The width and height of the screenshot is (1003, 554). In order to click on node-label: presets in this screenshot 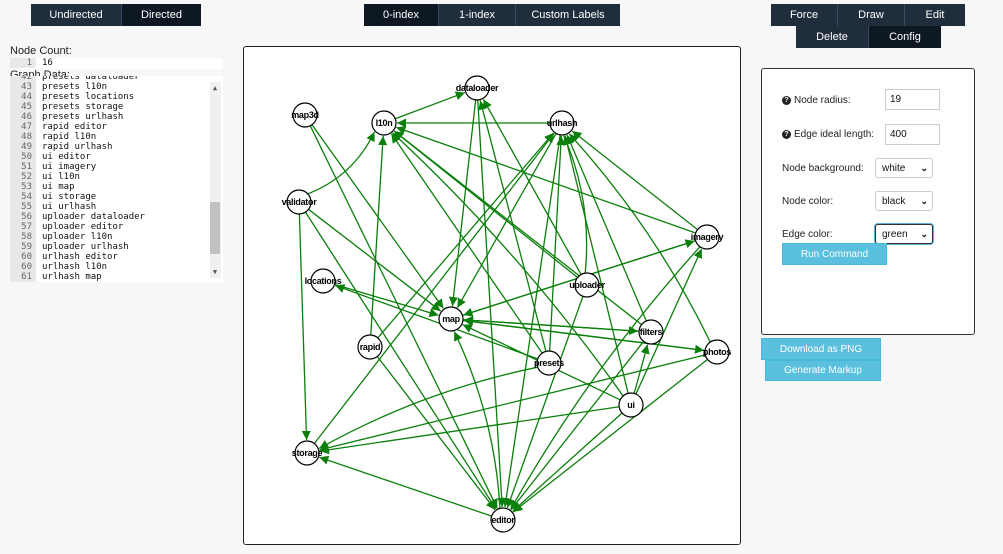, I will do `click(549, 363)`.